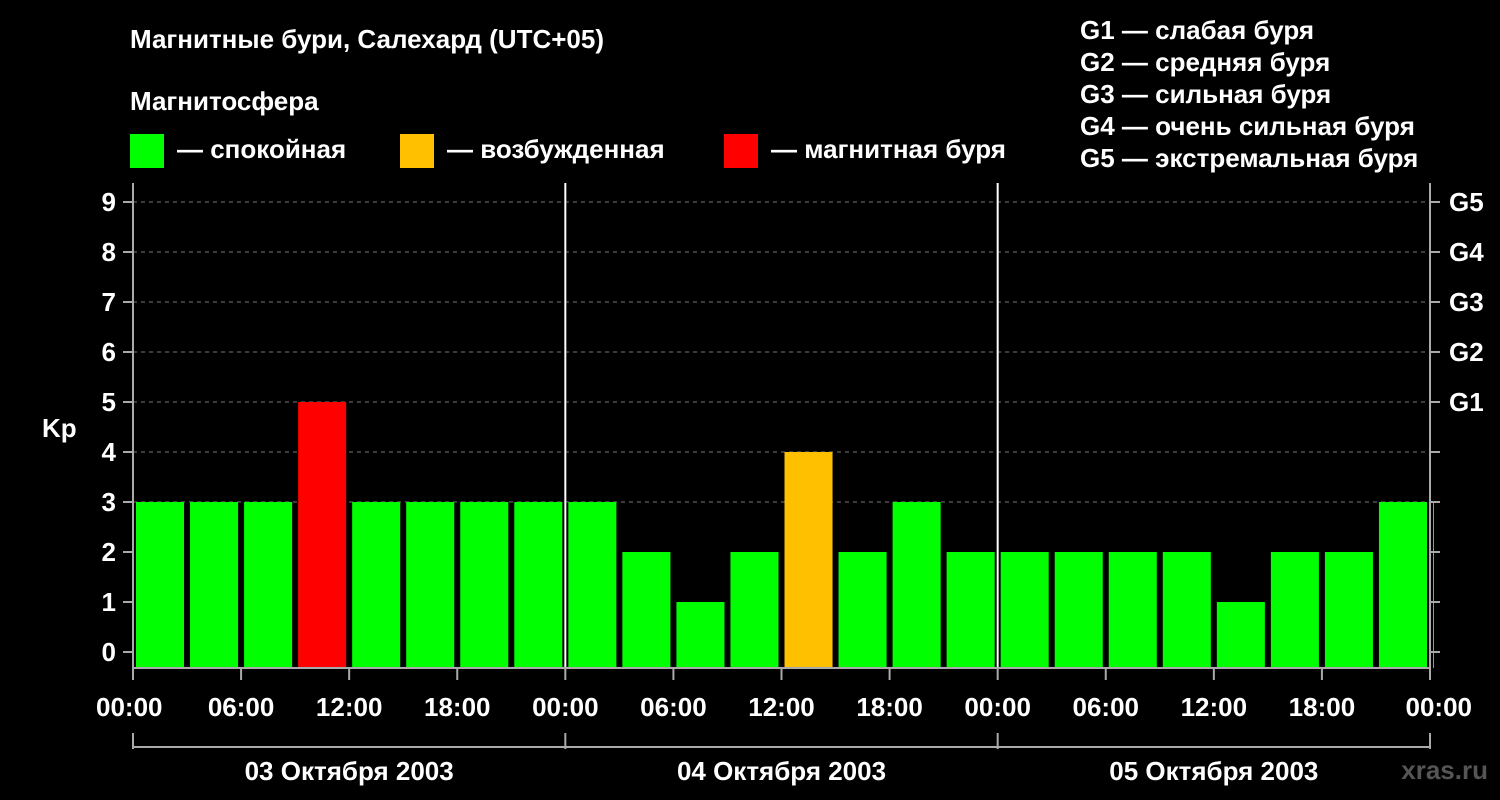  I want to click on y-axis-label: Kp, so click(59, 428).